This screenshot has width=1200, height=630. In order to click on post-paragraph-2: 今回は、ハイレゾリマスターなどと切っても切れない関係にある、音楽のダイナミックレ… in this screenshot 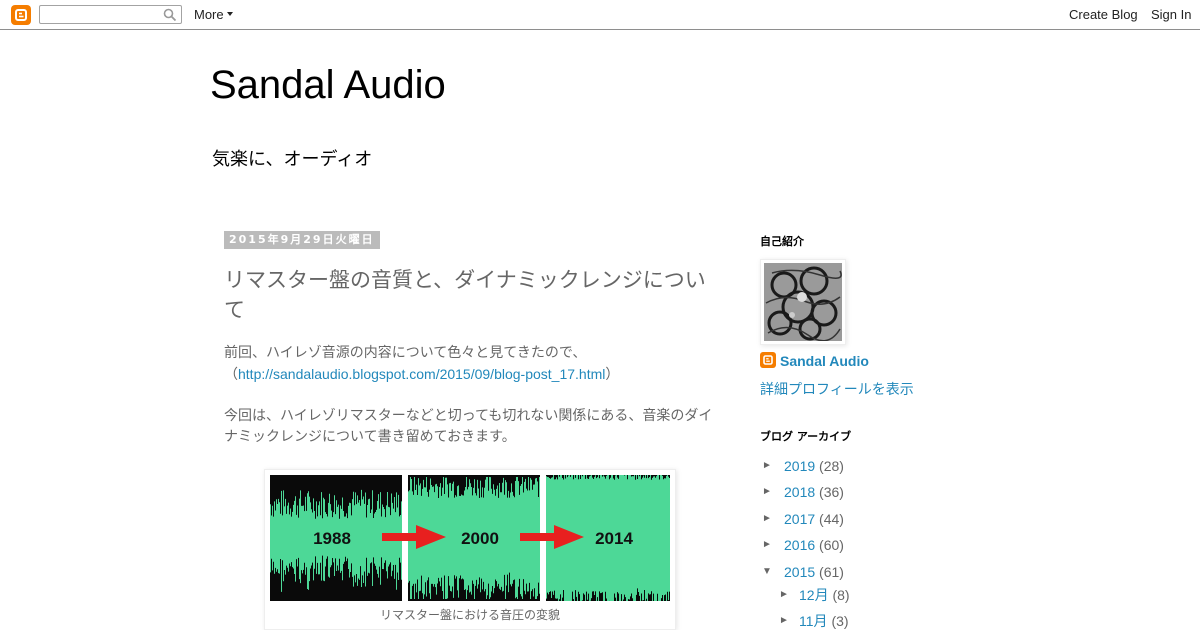, I will do `click(468, 426)`.